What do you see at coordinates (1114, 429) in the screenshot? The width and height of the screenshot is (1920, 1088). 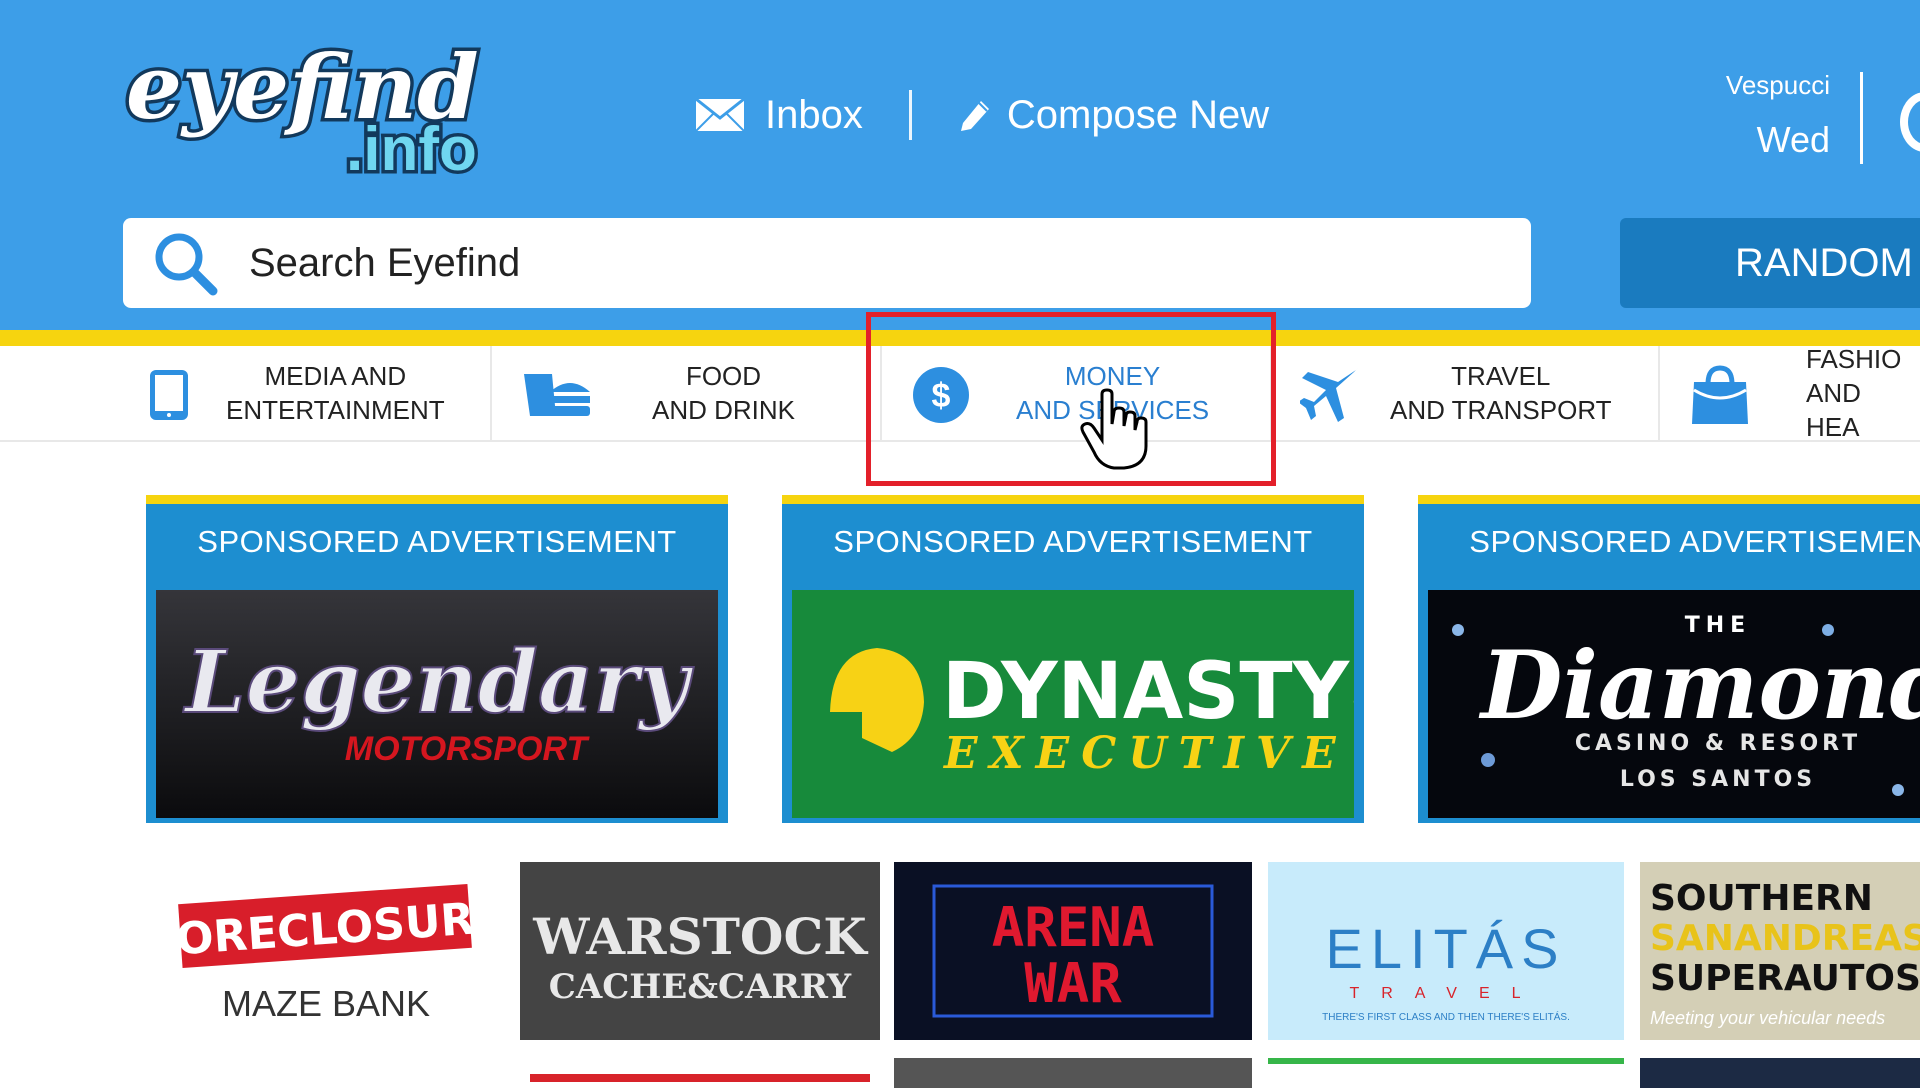 I see `hand-cursor-icon` at bounding box center [1114, 429].